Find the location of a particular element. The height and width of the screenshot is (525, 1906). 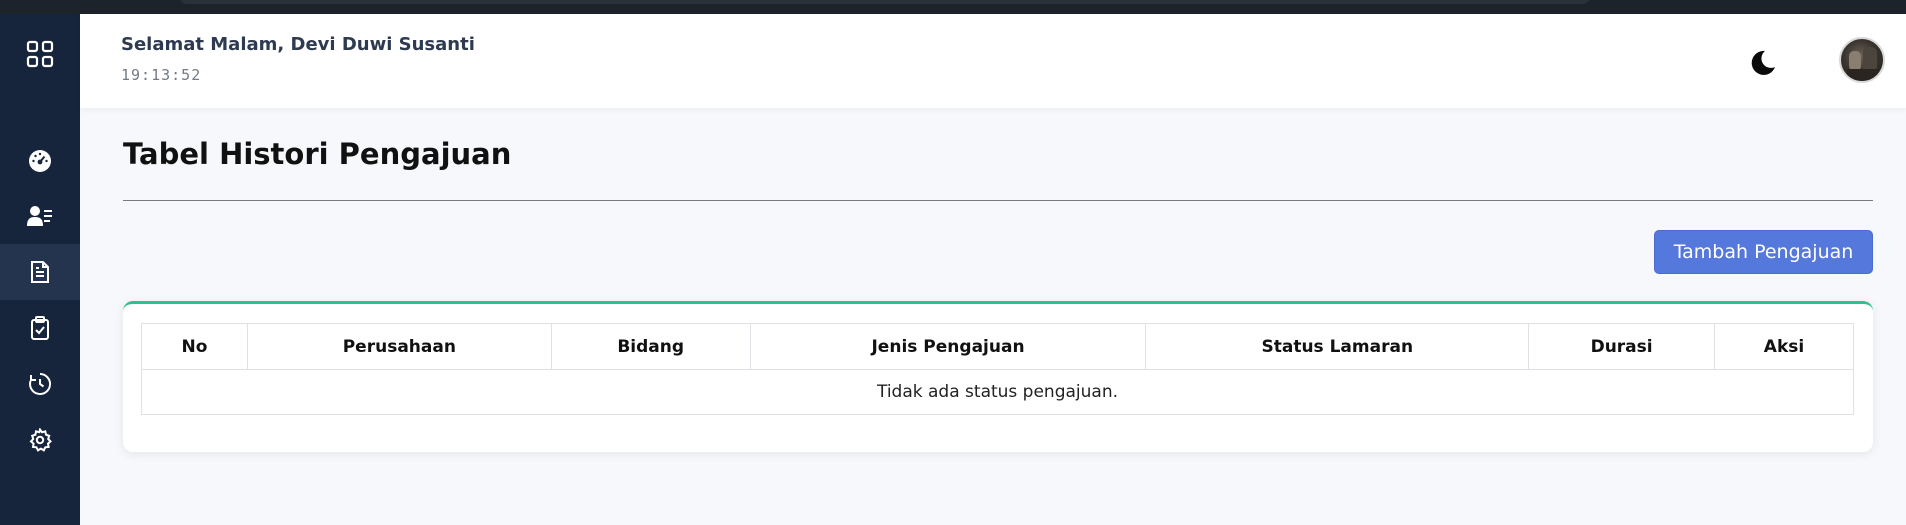

moon-icon is located at coordinates (1763, 63).